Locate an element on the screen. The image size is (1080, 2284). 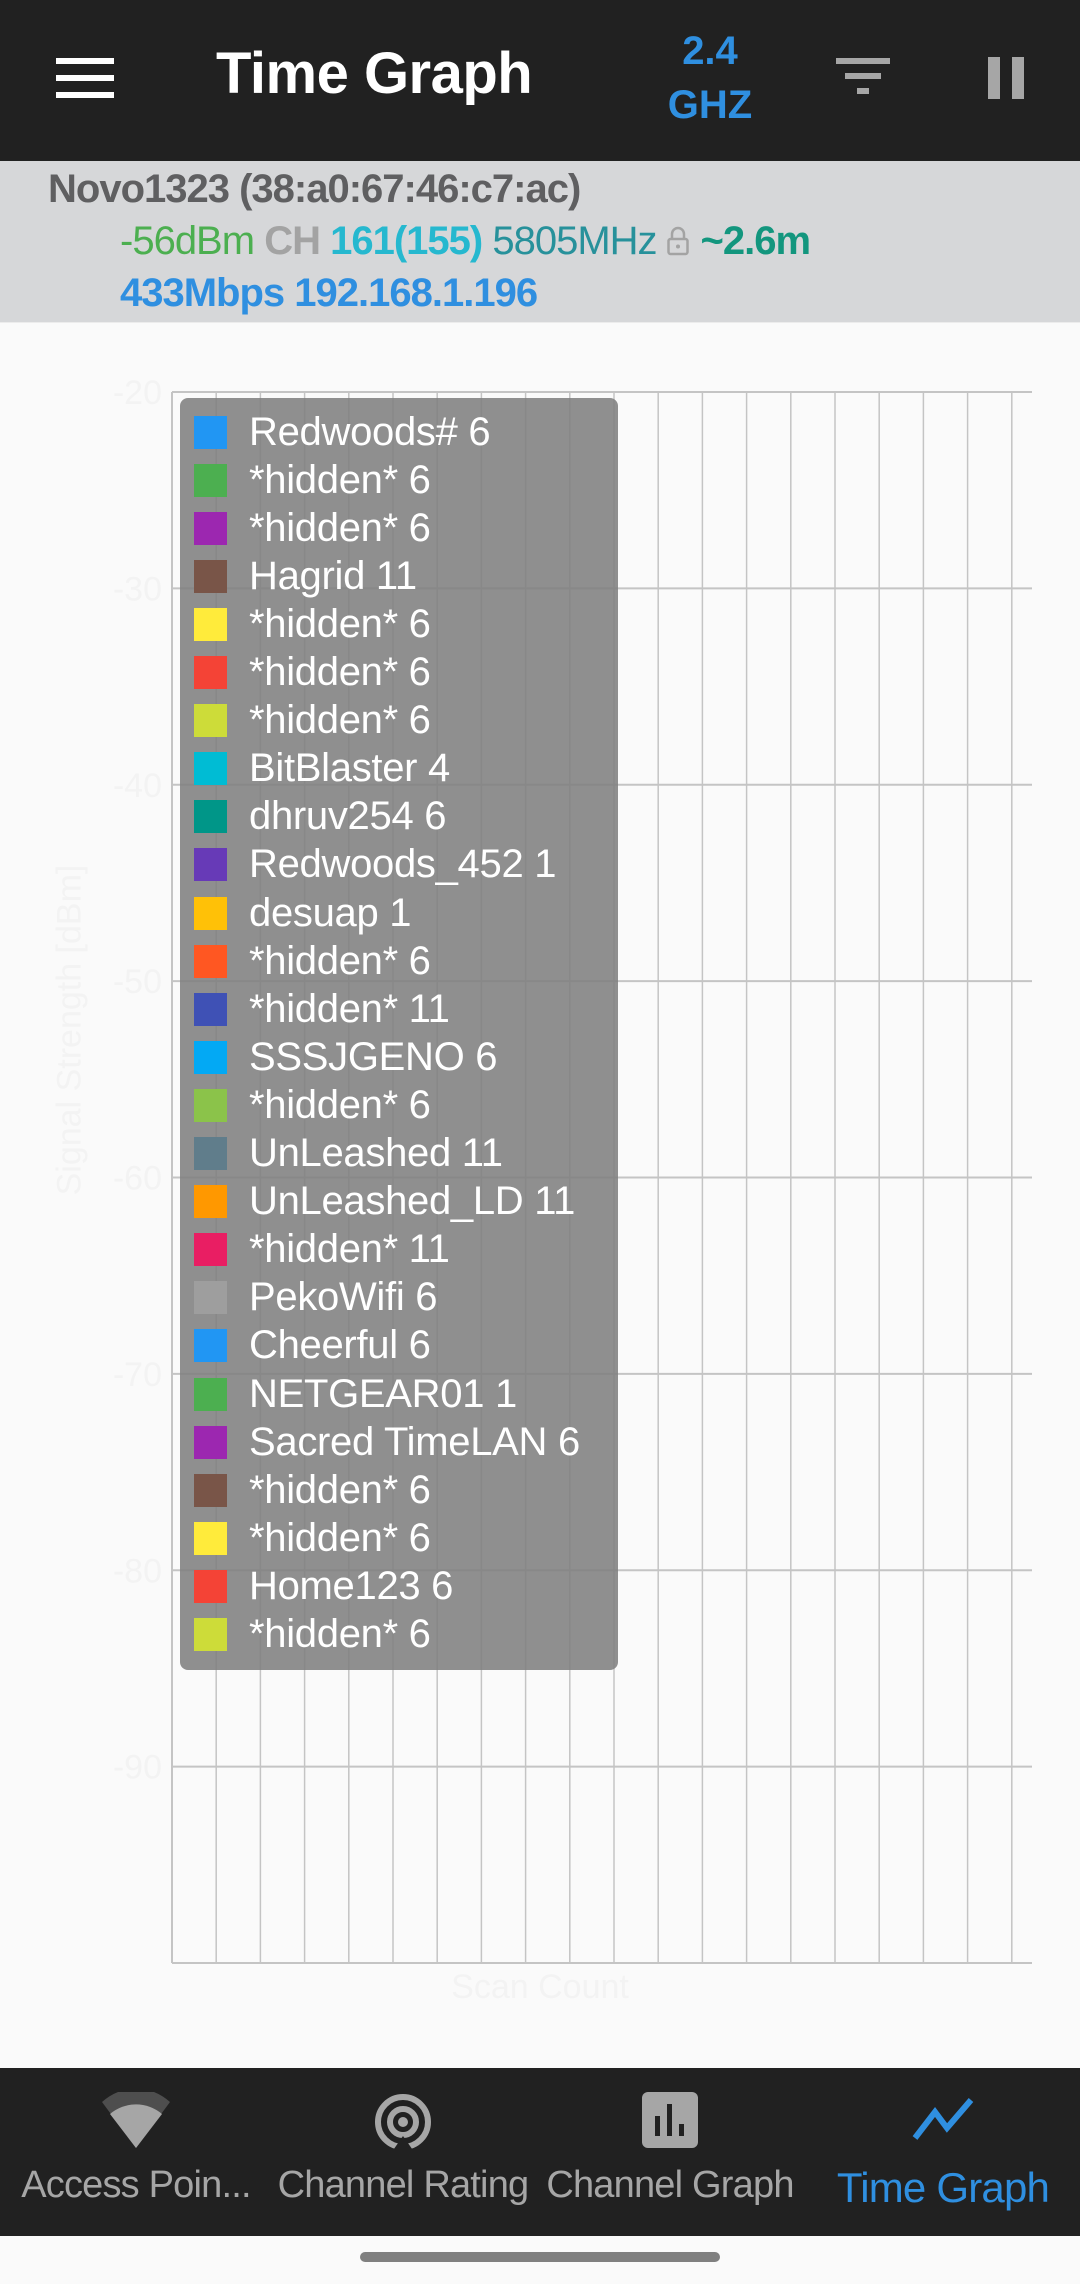
legend-item: SSSJGENO 6 is located at coordinates (346, 1057).